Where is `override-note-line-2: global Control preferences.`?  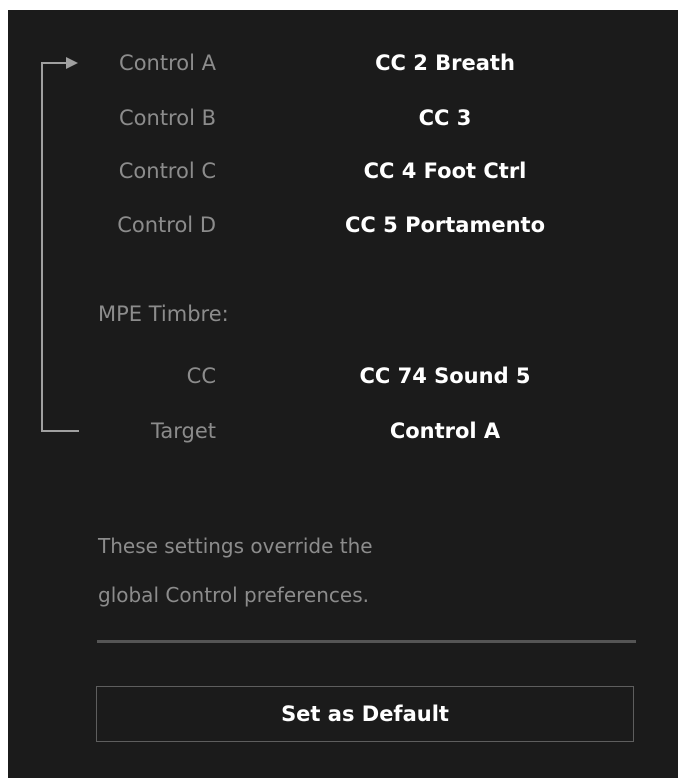 override-note-line-2: global Control preferences. is located at coordinates (233, 595).